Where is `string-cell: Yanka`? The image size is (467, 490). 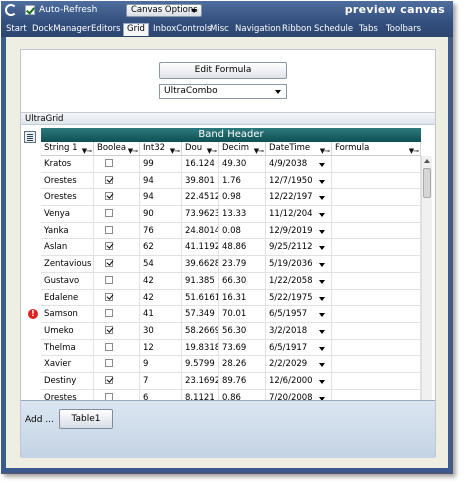
string-cell: Yanka is located at coordinates (67, 231).